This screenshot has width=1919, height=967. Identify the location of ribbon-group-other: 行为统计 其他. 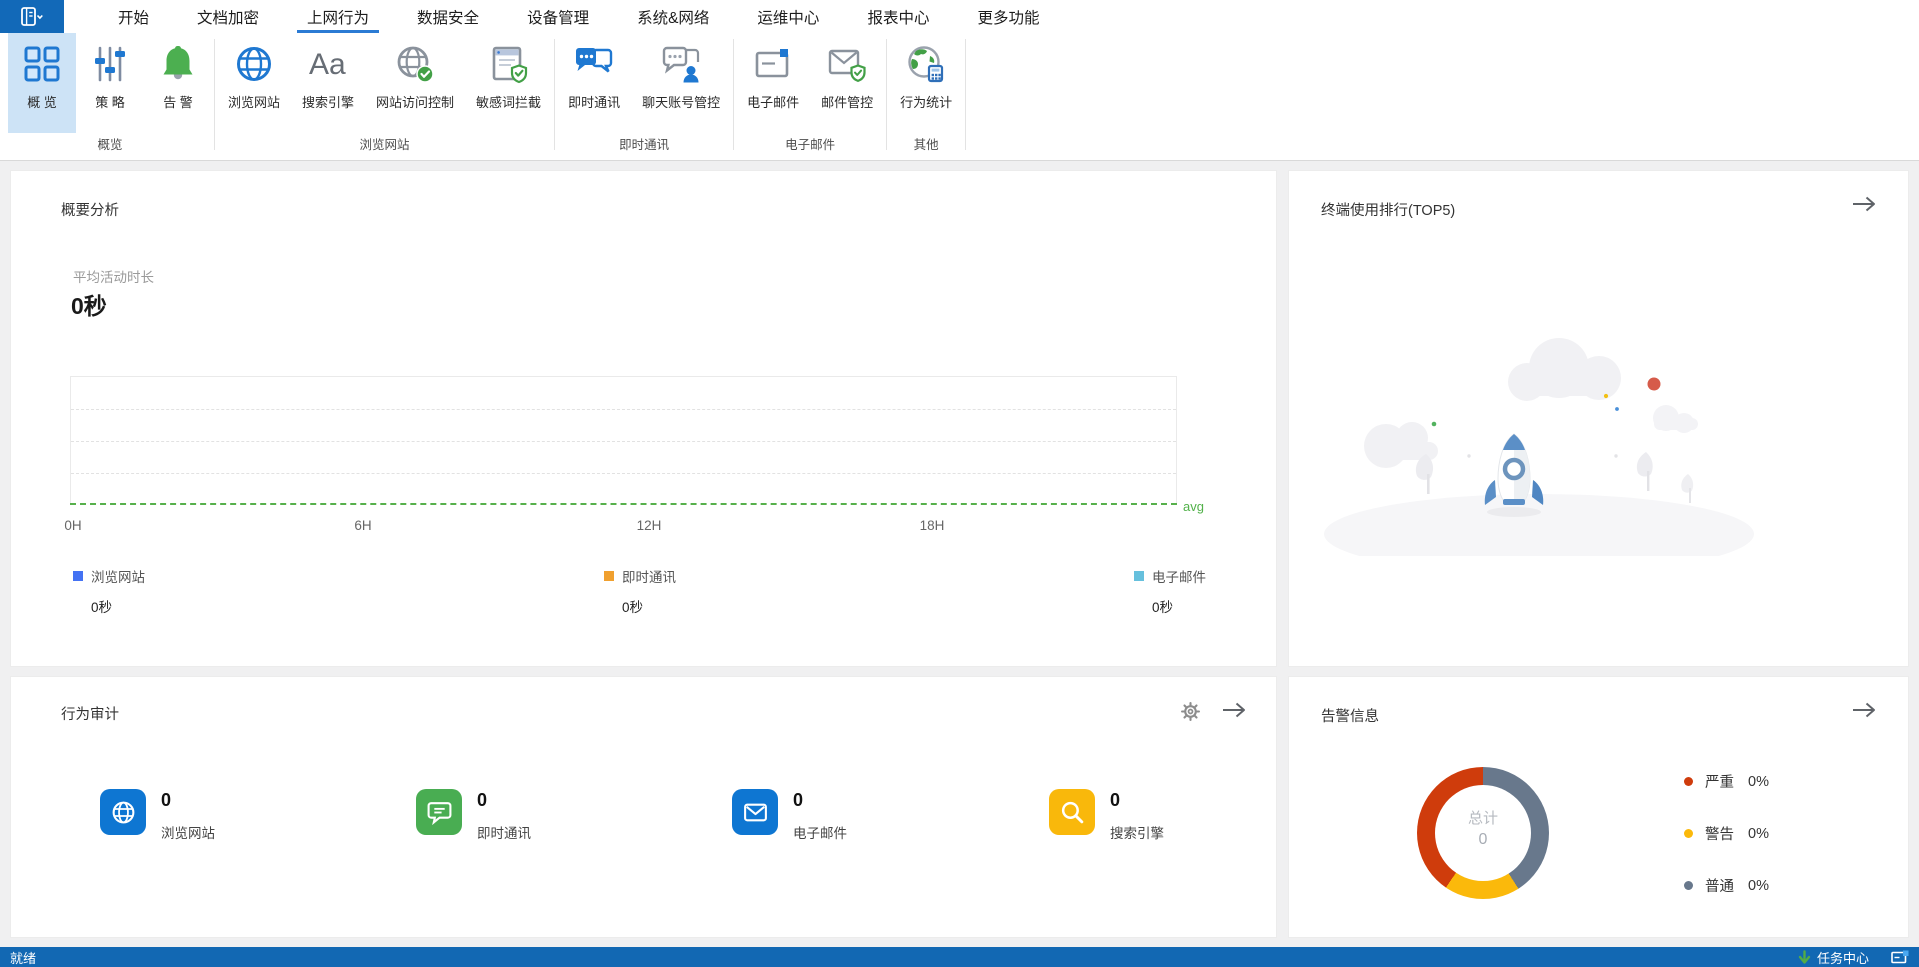
(926, 96).